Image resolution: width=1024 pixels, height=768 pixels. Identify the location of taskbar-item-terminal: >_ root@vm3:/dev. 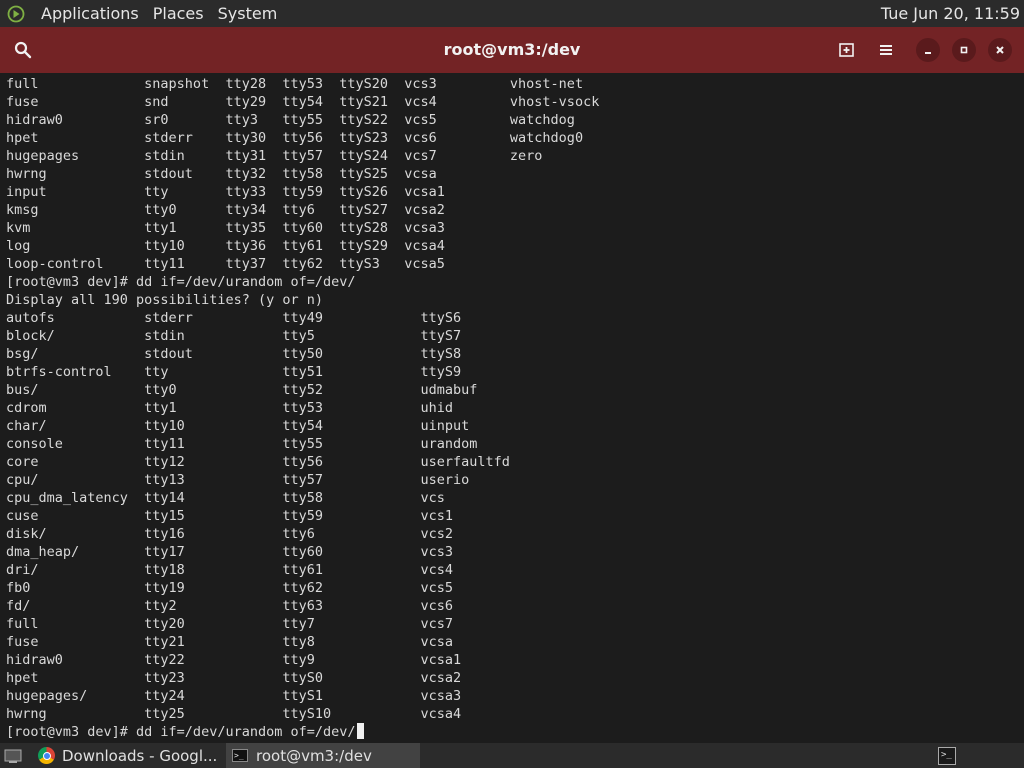
(323, 755).